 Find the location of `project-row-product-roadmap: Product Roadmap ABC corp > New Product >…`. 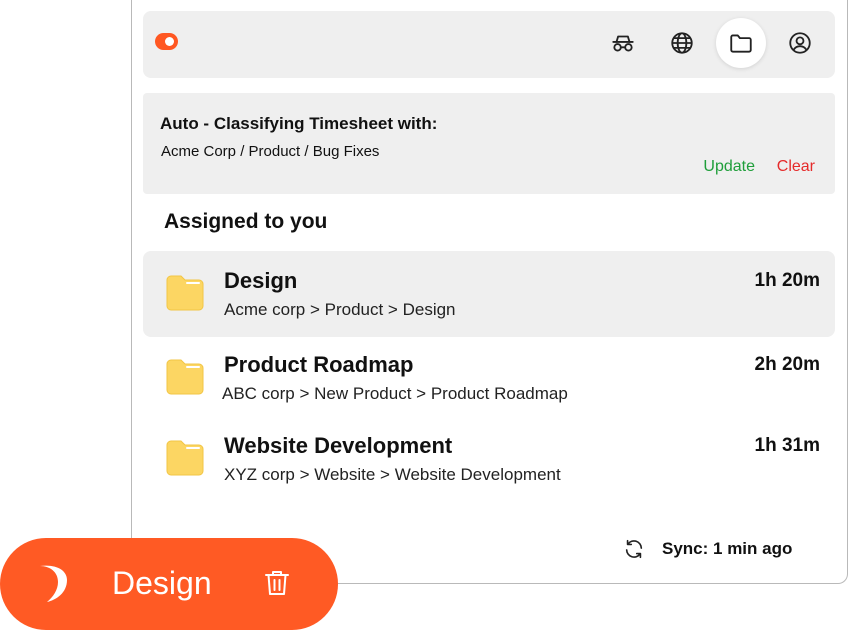

project-row-product-roadmap: Product Roadmap ABC corp > New Product >… is located at coordinates (489, 378).